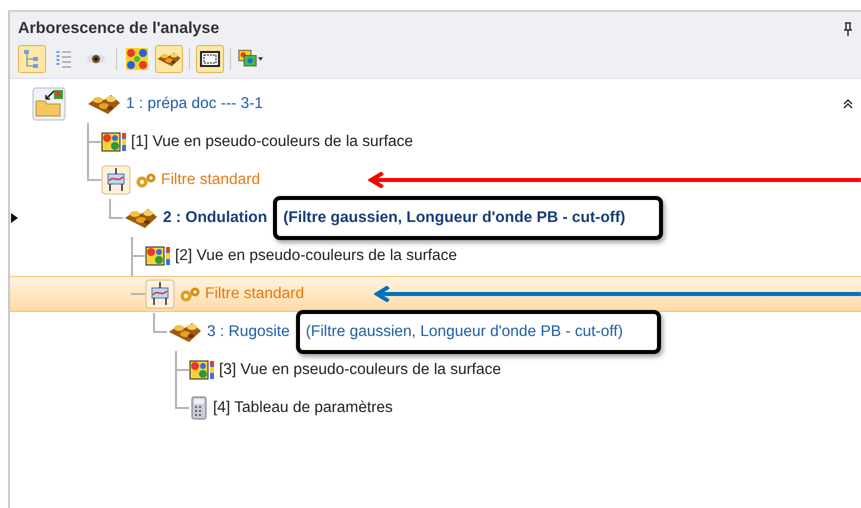  What do you see at coordinates (248, 332) in the screenshot?
I see `tree-item-label: 3 : Rugosite` at bounding box center [248, 332].